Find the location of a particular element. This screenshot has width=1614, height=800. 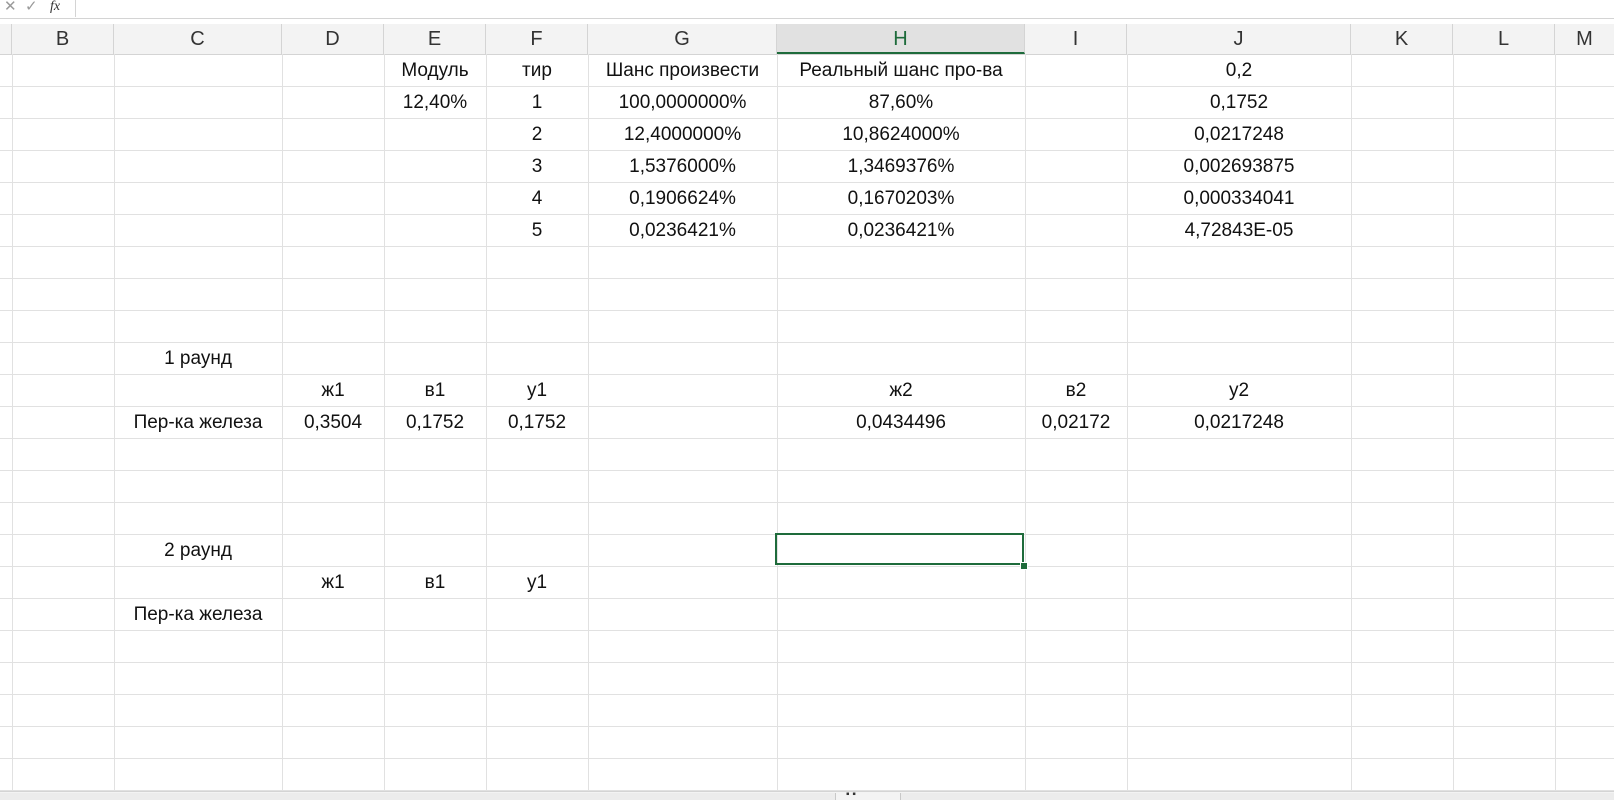

cell-chance: 100,0000000% is located at coordinates (682, 102).